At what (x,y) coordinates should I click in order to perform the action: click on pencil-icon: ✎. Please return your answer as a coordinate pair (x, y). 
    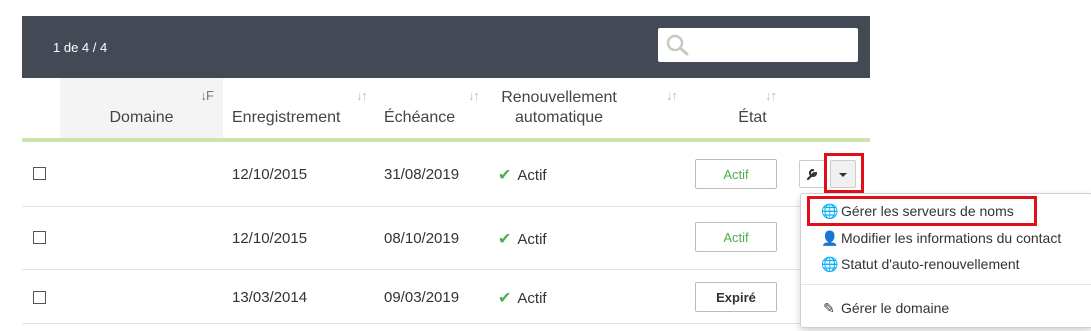
    Looking at the image, I should click on (829, 308).